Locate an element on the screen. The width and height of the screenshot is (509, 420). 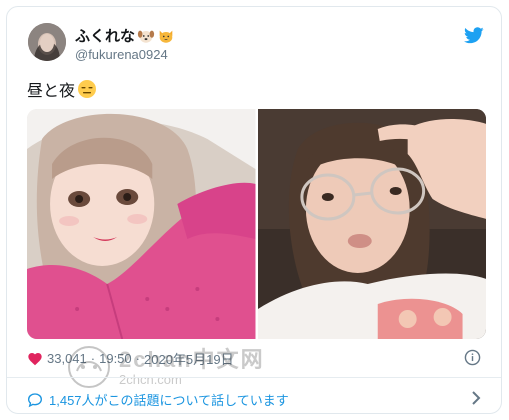
divider is located at coordinates (254, 377).